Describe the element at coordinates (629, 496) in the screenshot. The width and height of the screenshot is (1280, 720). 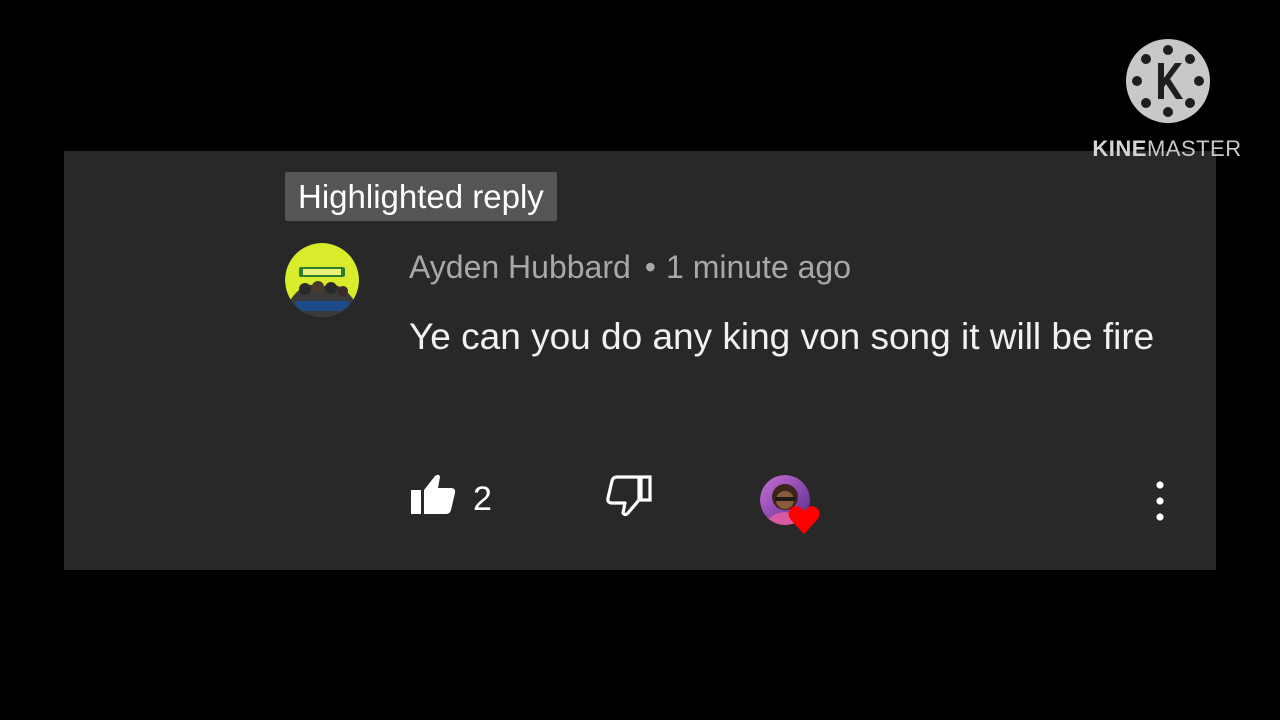
I see `thumbs-down-icon` at that location.